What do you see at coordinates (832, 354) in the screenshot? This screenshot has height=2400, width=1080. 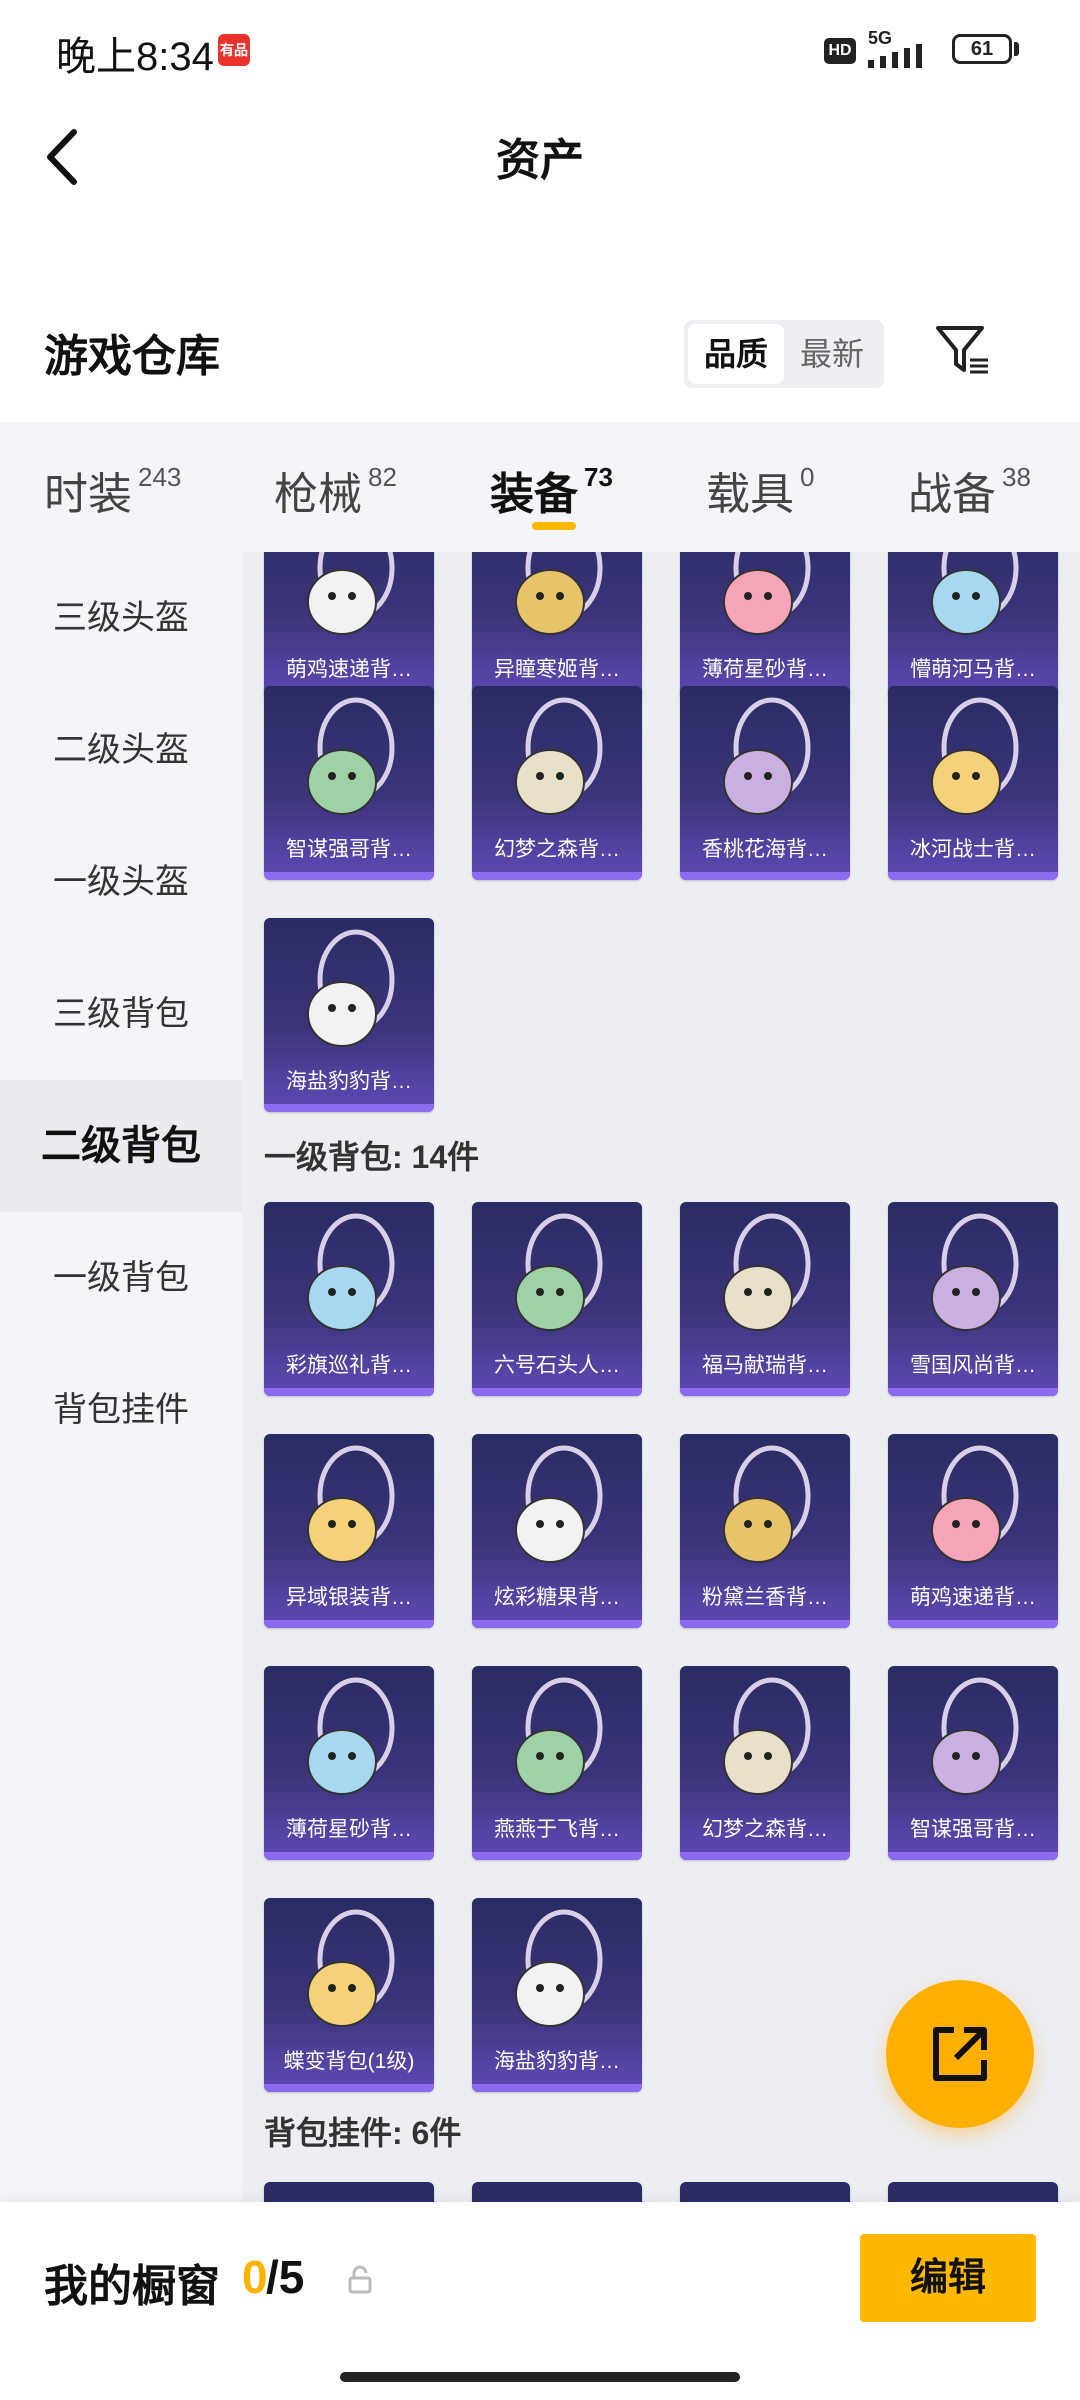 I see `sort-newest: 最新` at bounding box center [832, 354].